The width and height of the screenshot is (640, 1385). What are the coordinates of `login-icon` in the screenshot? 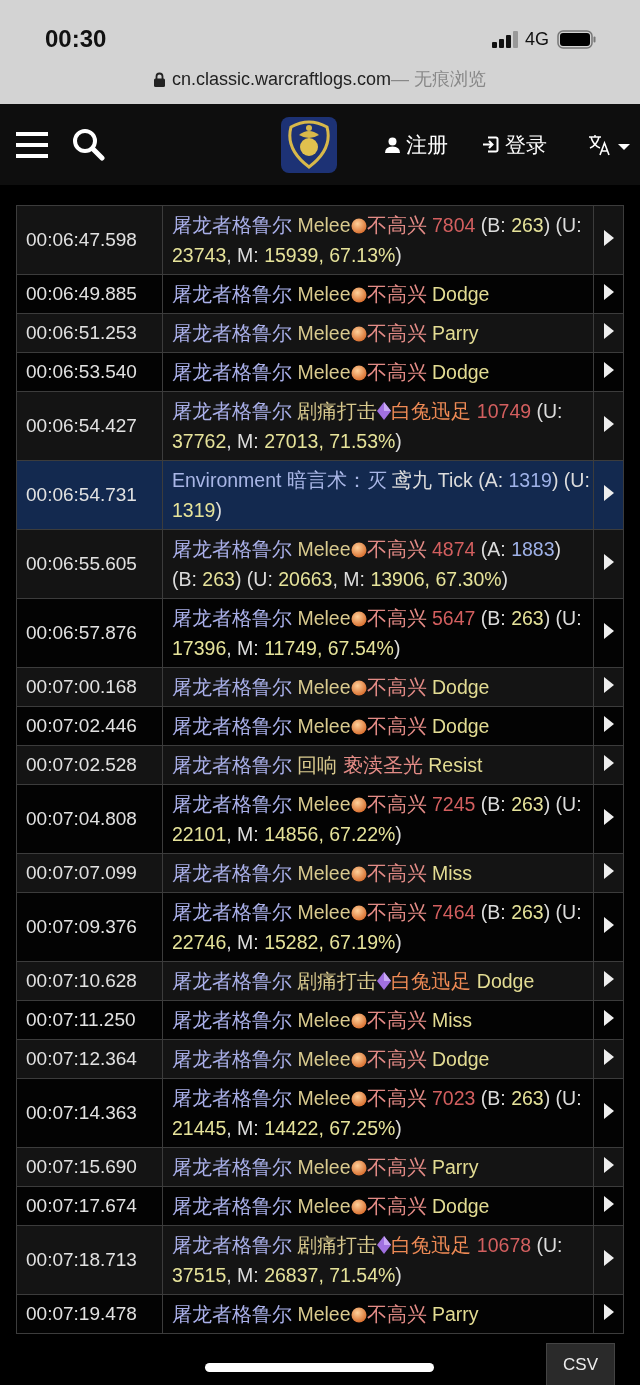 It's located at (490, 144).